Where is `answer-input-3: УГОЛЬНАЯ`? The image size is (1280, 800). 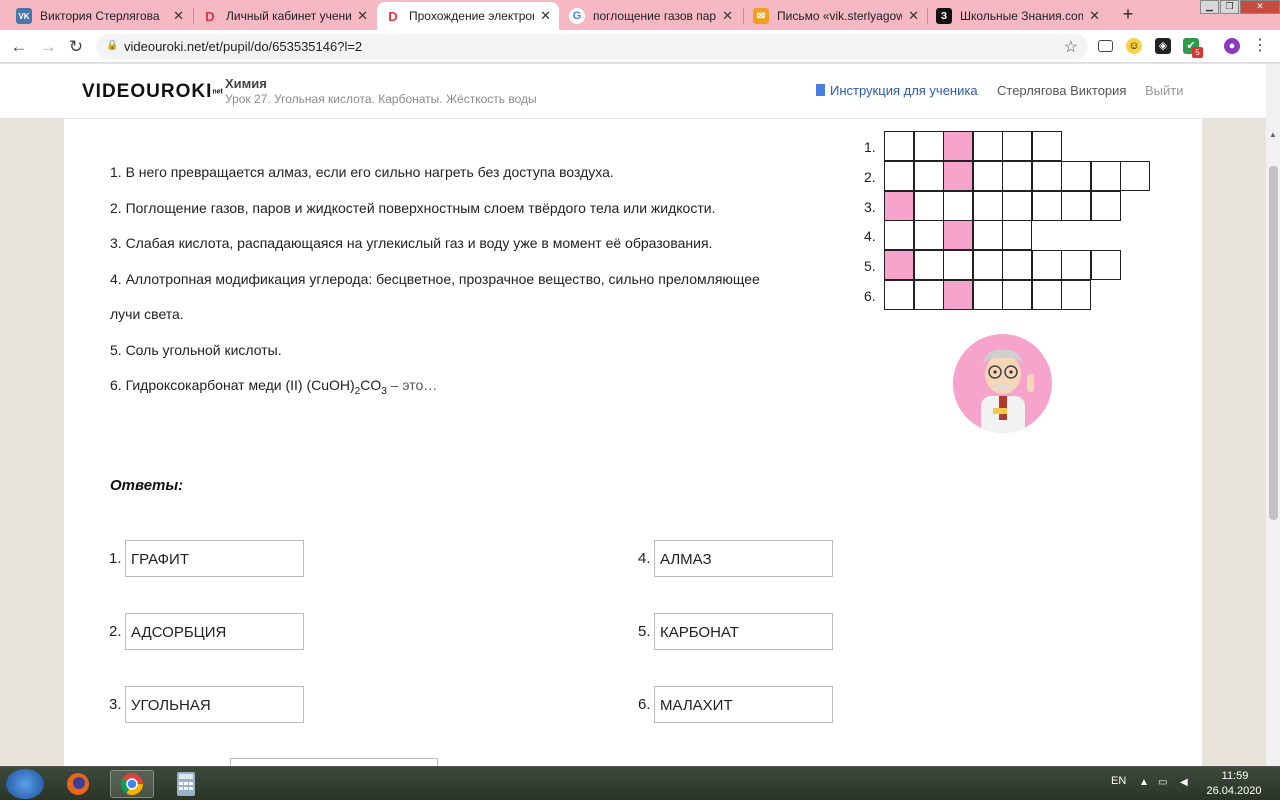
answer-input-3: УГОЛЬНАЯ is located at coordinates (214, 704).